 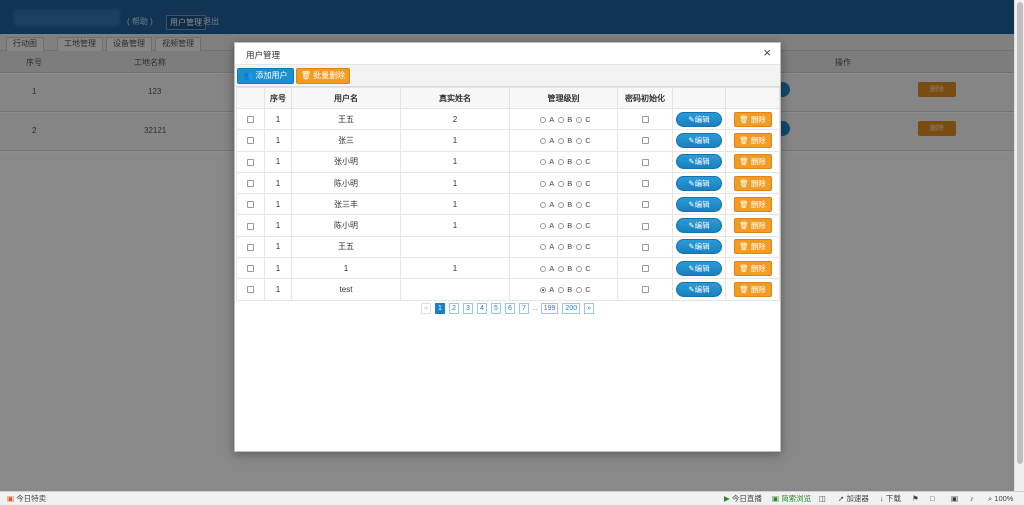 I want to click on page-button: 6, so click(x=509, y=308).